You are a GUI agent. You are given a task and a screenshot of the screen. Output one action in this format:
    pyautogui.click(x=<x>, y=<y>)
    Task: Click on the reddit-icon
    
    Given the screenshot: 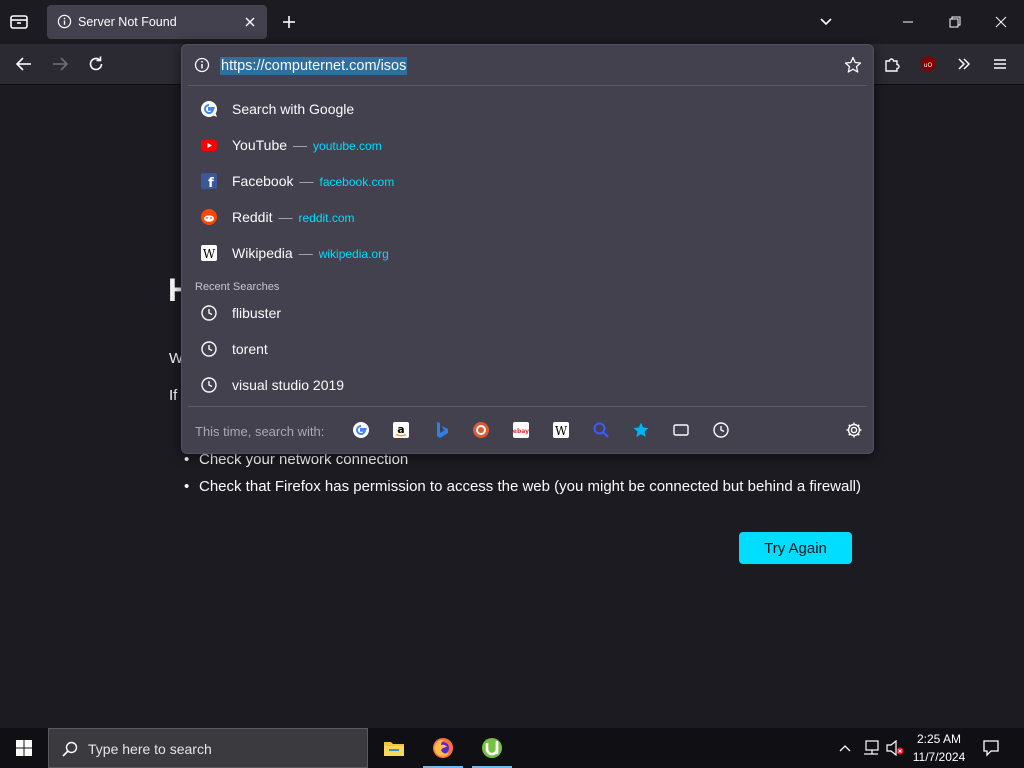 What is the action you would take?
    pyautogui.click(x=209, y=217)
    